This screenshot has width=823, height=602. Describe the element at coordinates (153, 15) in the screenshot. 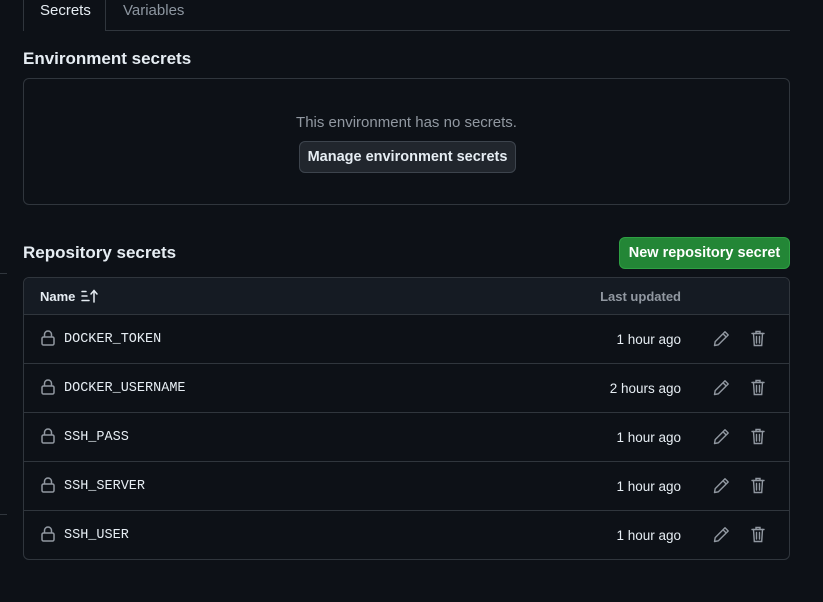

I see `tab-variables: Variables` at that location.